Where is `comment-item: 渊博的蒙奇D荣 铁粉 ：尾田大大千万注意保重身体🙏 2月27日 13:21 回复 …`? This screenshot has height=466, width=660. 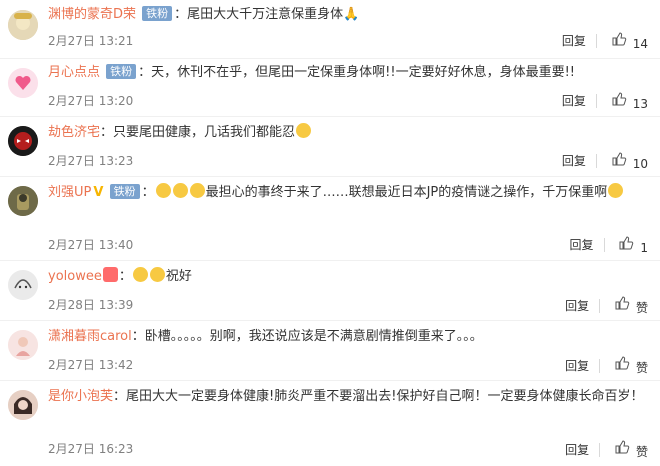 comment-item: 渊博的蒙奇D荣 铁粉 ：尾田大大千万注意保重身体🙏 2月27日 13:21 回复 … is located at coordinates (330, 29).